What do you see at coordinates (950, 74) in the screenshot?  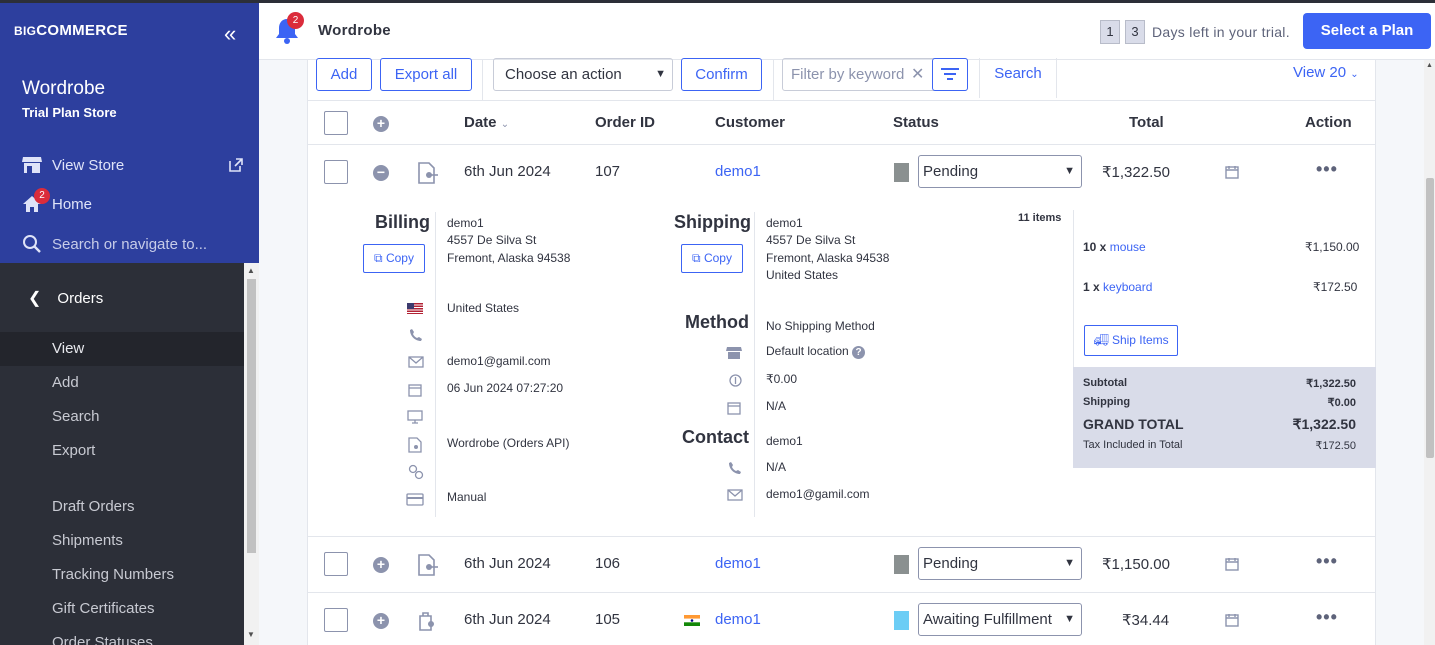 I see `filter-button` at bounding box center [950, 74].